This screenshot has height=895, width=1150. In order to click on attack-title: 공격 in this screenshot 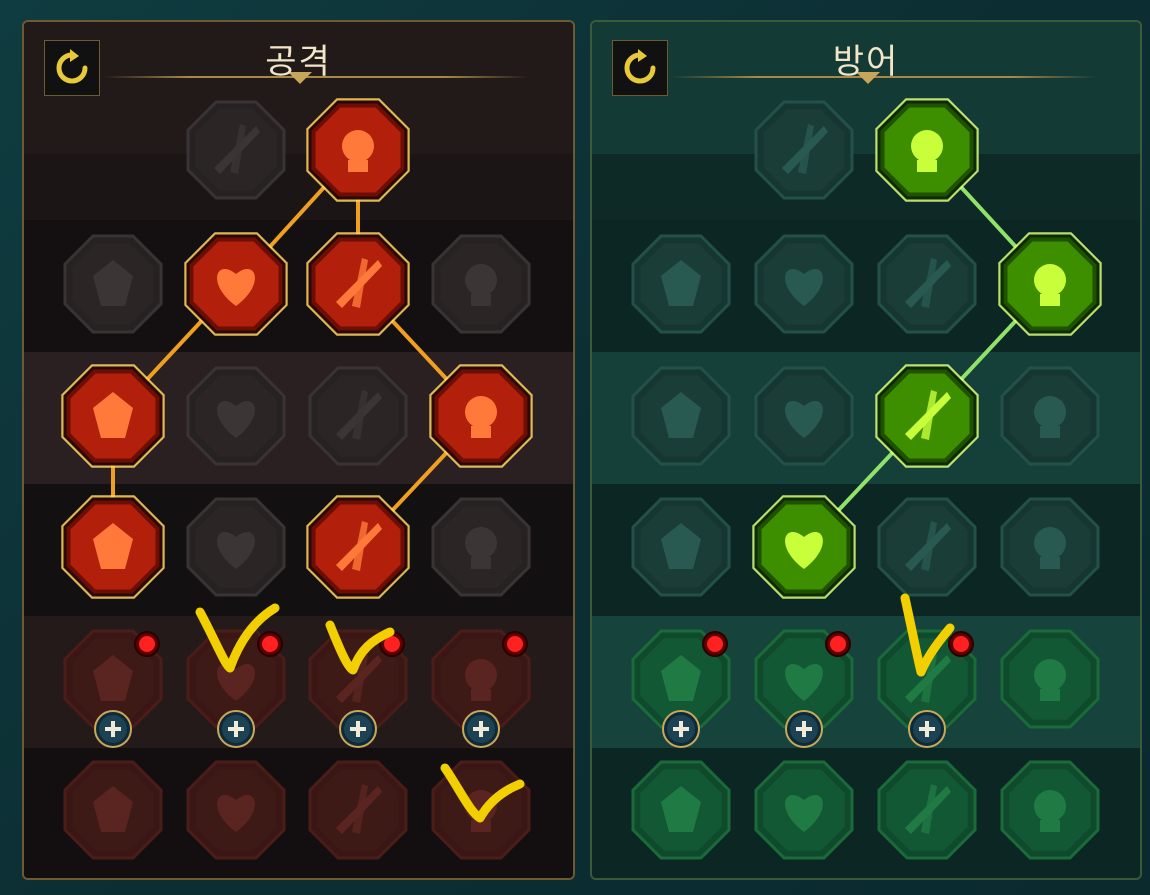, I will do `click(298, 62)`.